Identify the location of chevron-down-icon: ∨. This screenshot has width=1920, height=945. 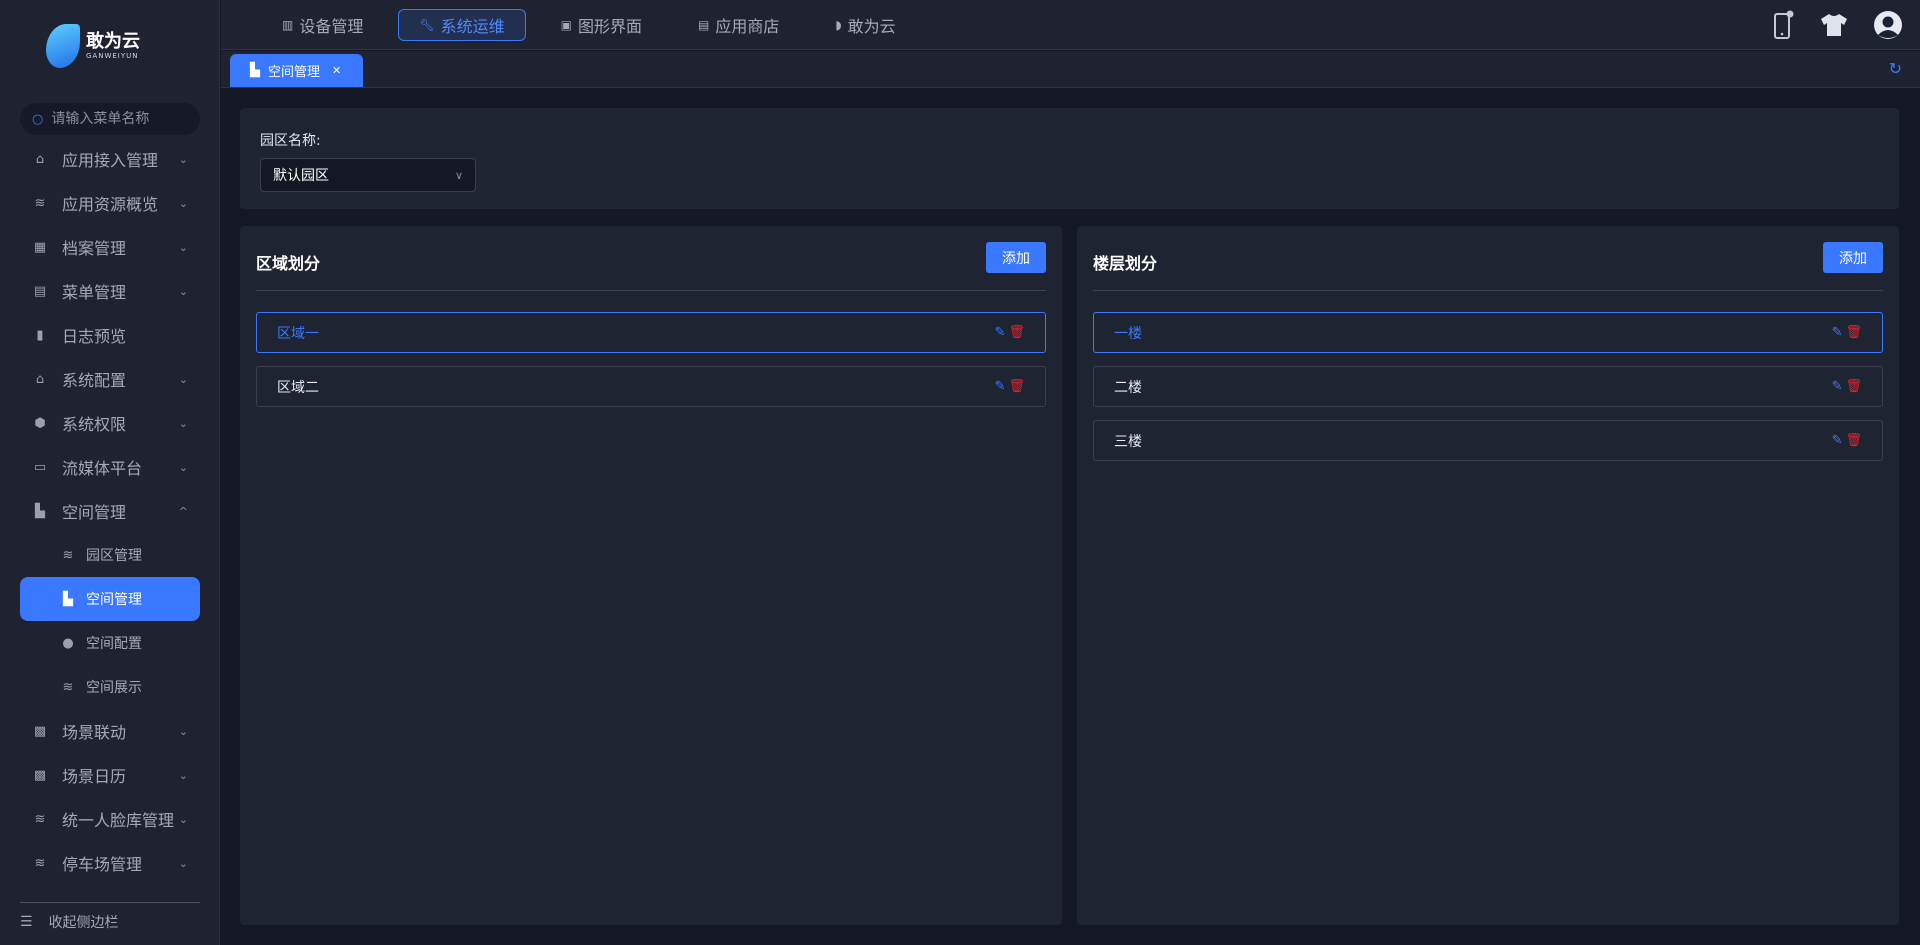
(458, 175).